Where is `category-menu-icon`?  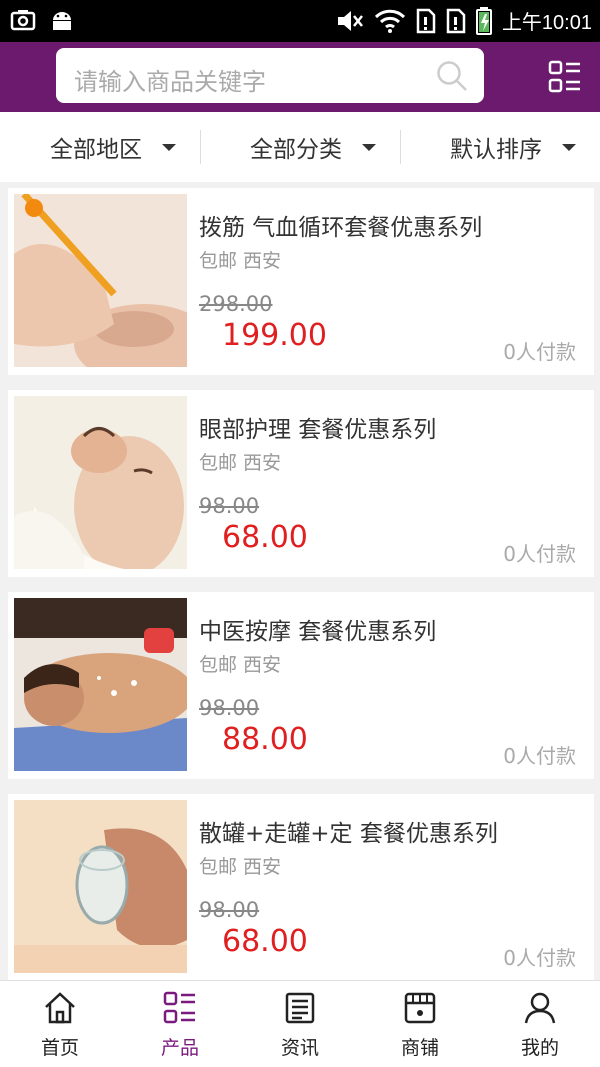 category-menu-icon is located at coordinates (565, 77).